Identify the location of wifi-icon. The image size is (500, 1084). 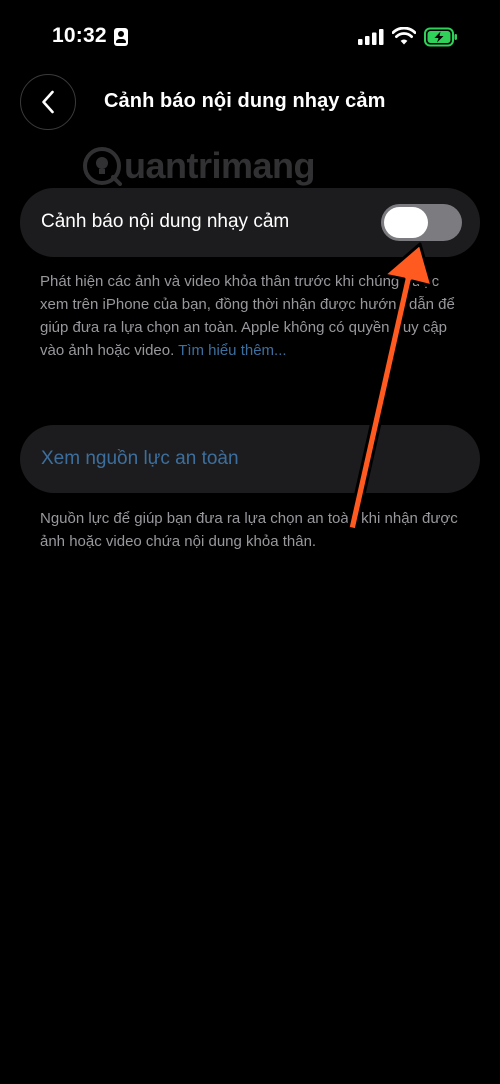
(404, 36).